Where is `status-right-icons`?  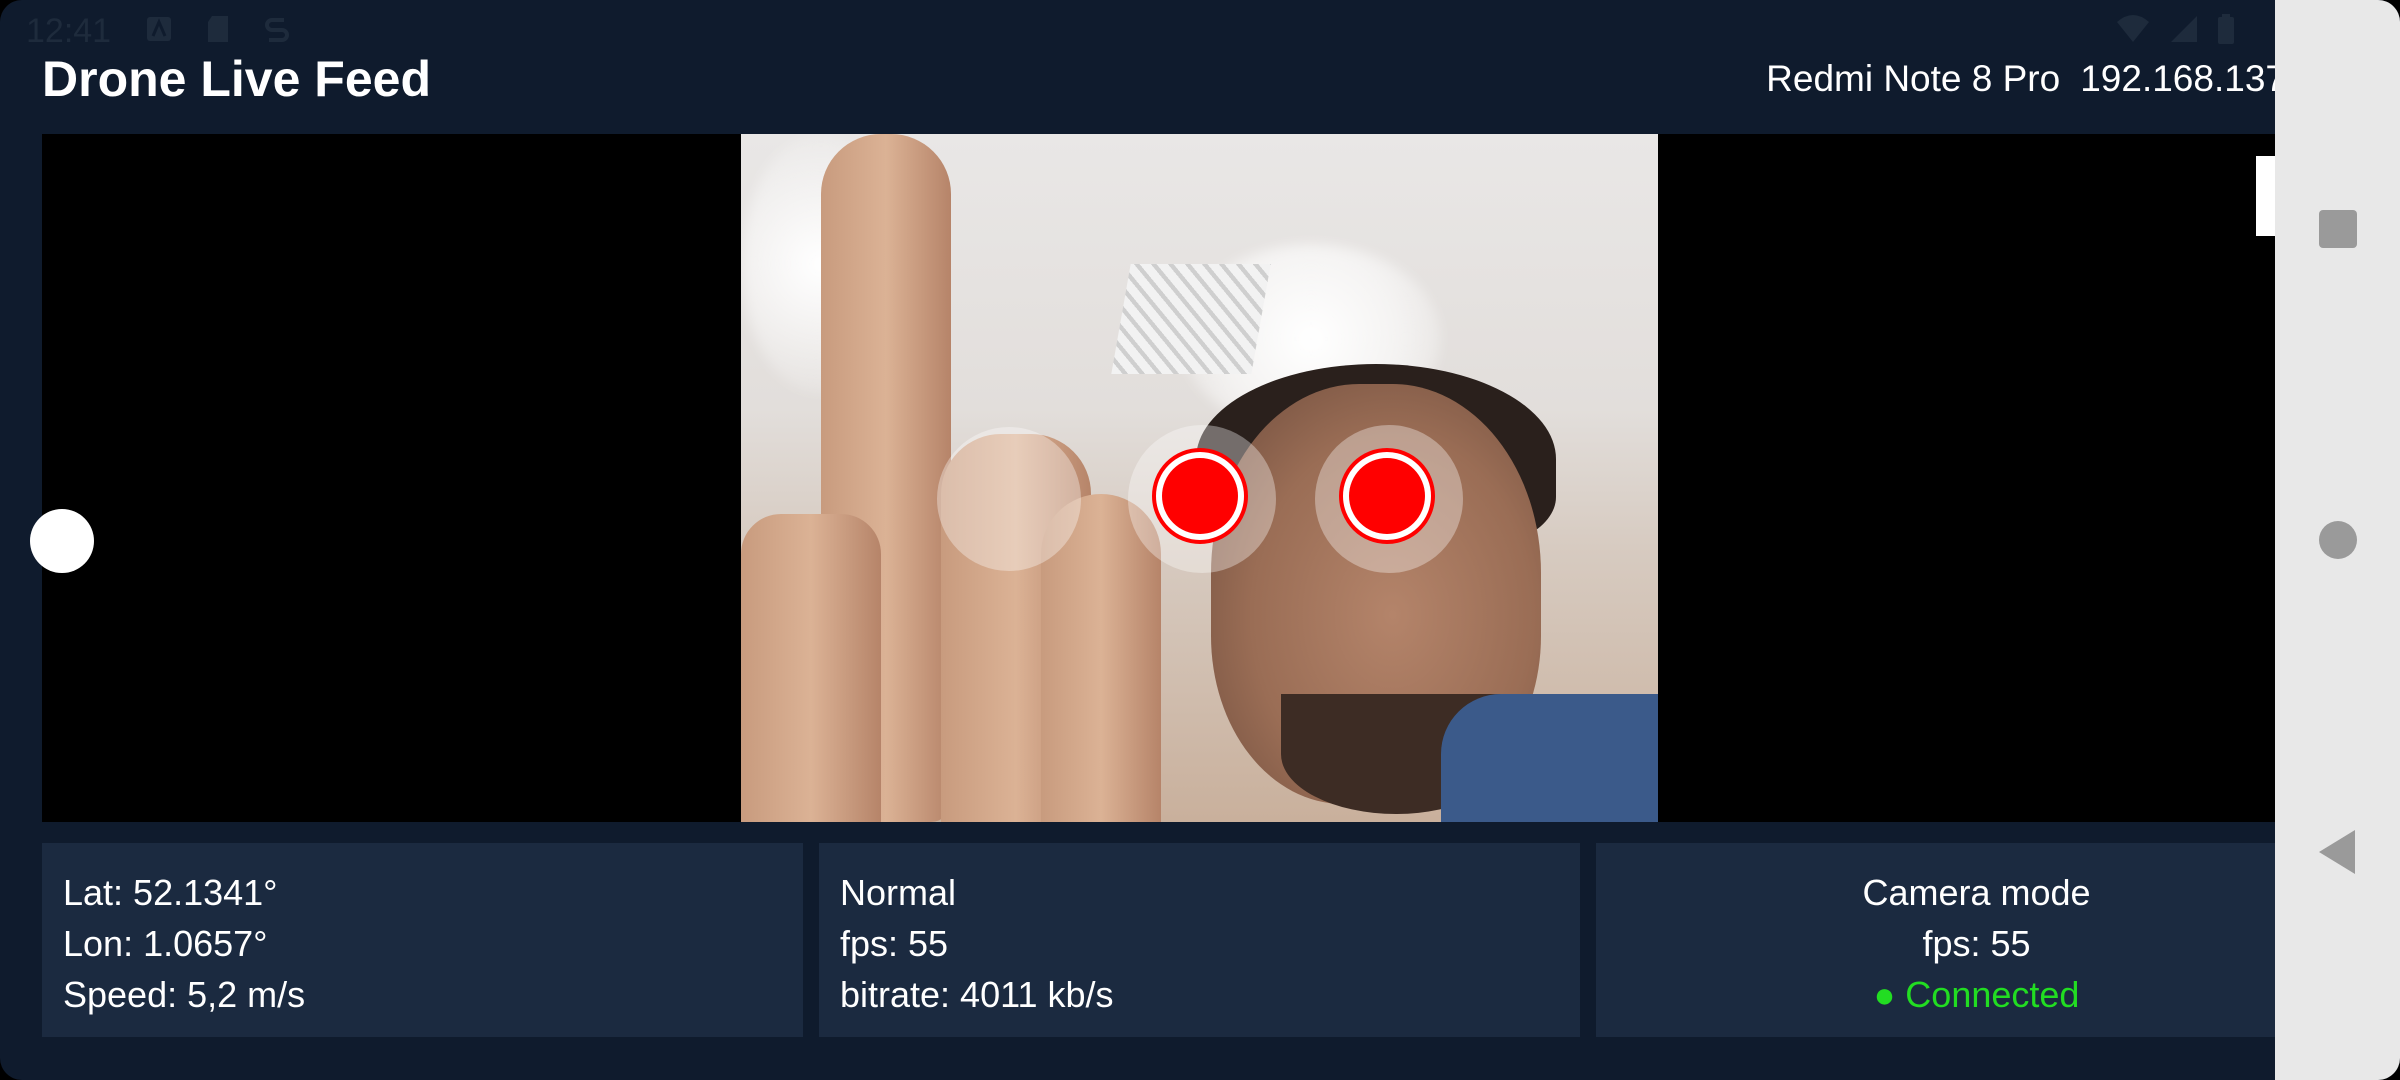 status-right-icons is located at coordinates (2175, 33).